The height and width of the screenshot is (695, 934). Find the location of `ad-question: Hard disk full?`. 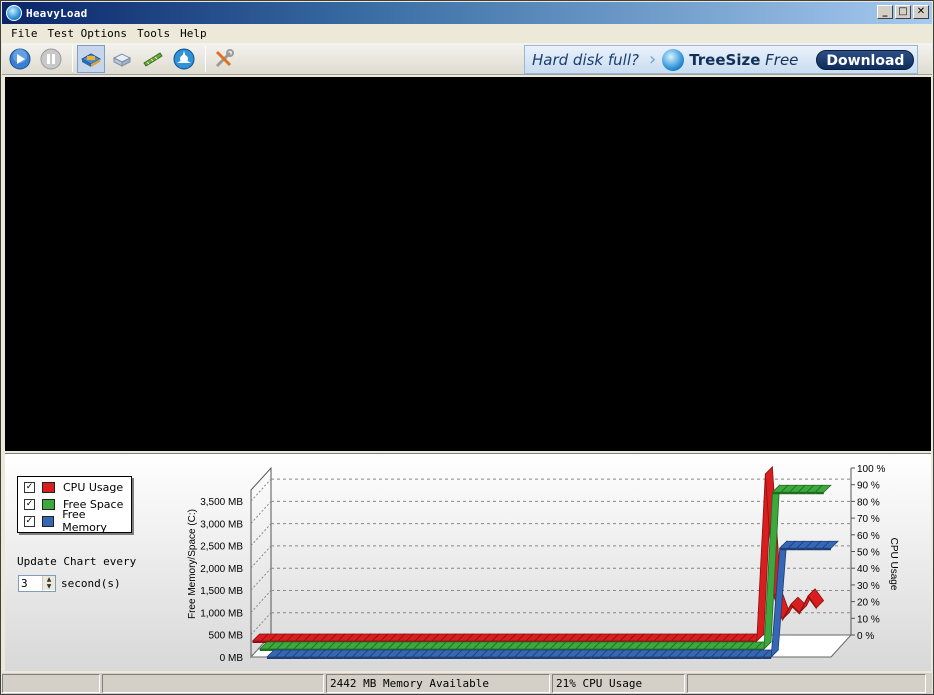

ad-question: Hard disk full? is located at coordinates (585, 59).